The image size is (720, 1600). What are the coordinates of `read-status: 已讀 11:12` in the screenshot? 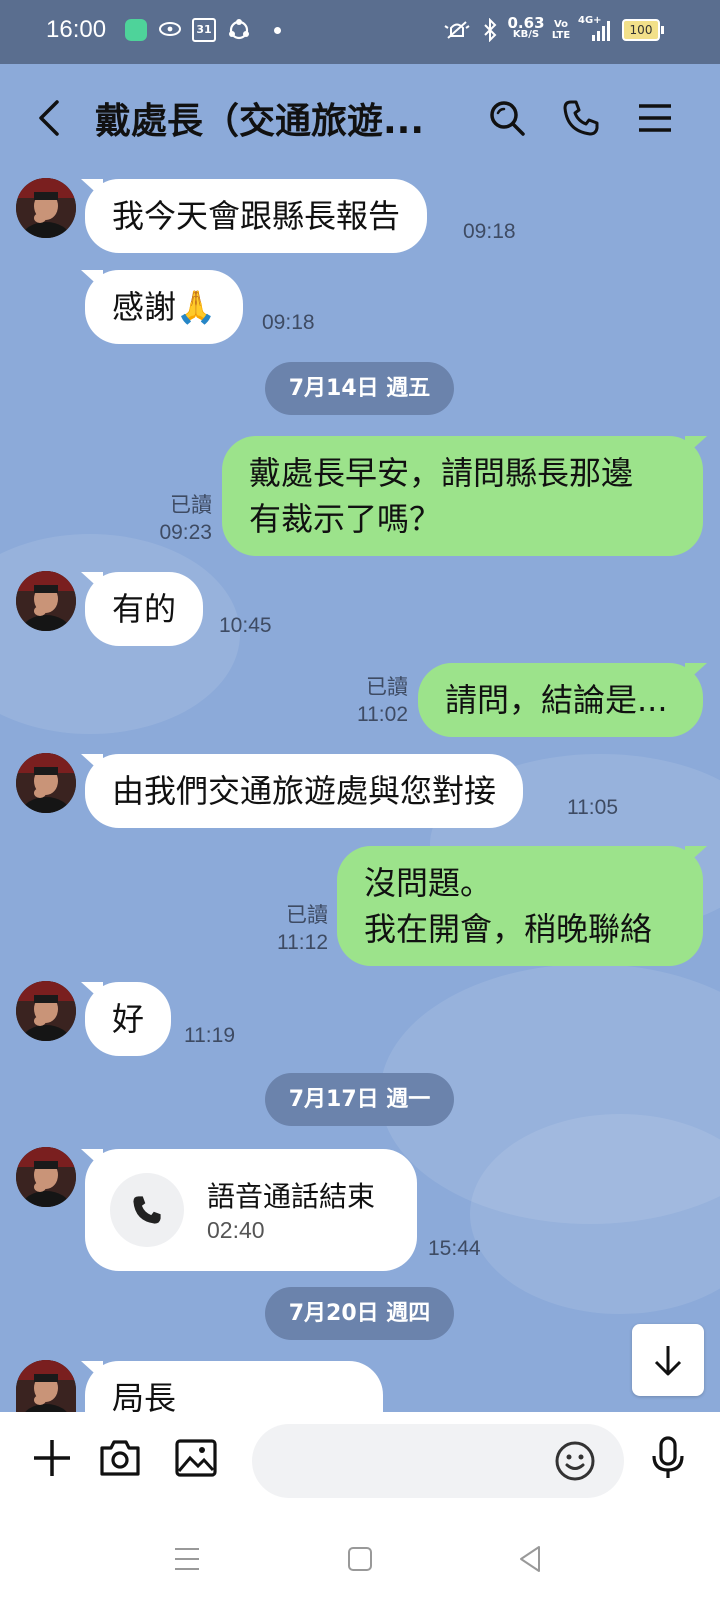 It's located at (289, 929).